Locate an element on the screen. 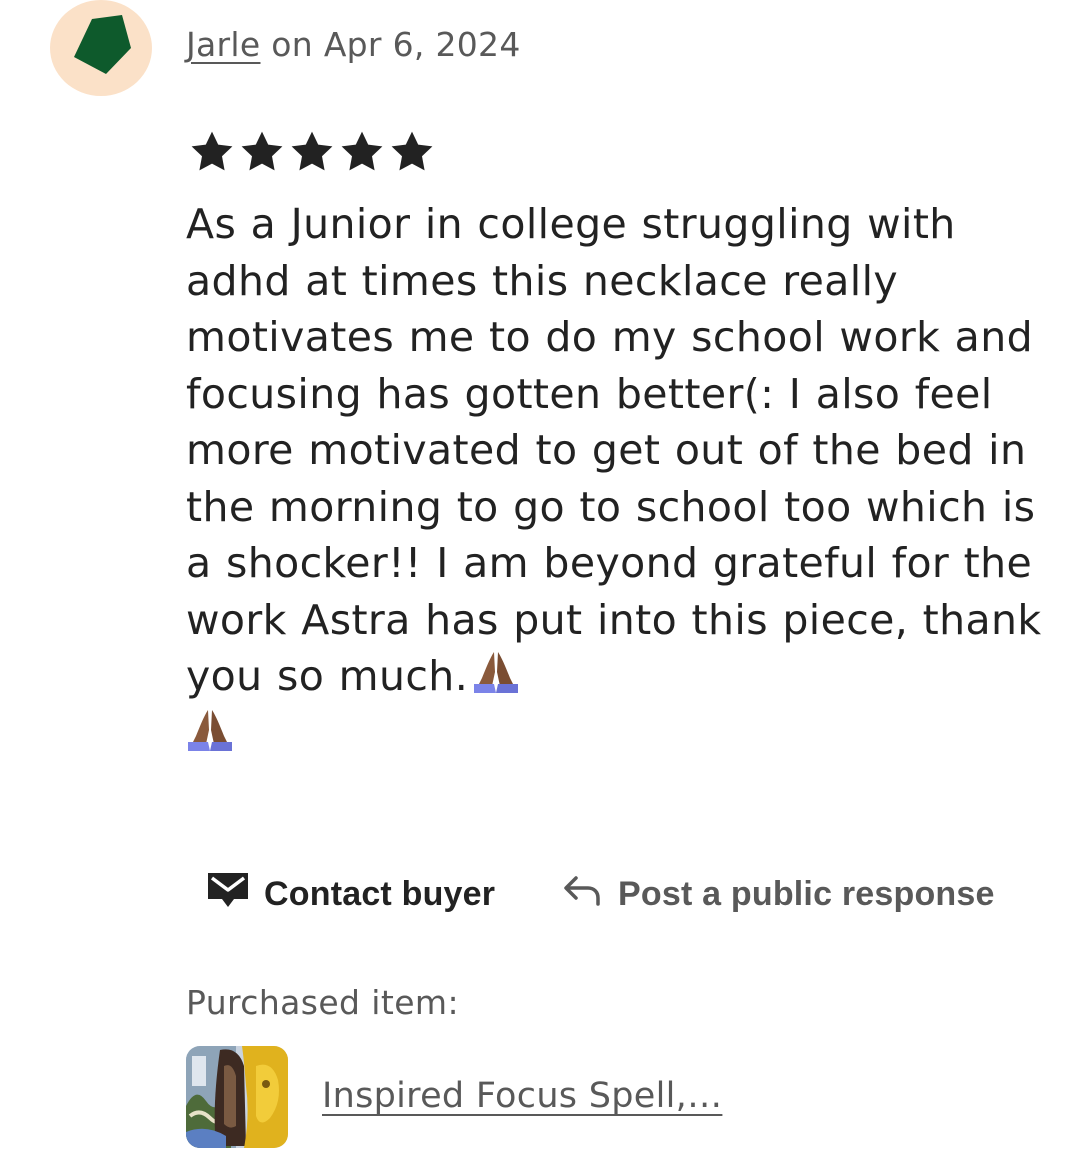  pentagon-avatar-icon is located at coordinates (102, 44).